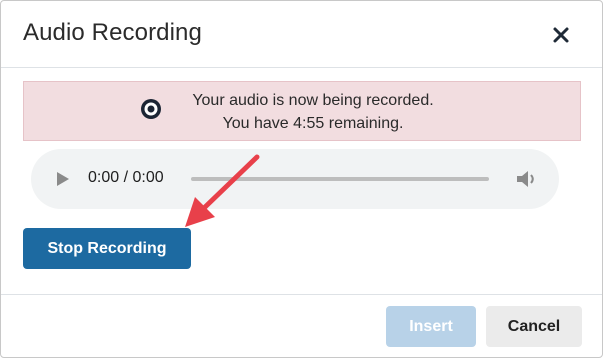 This screenshot has height=358, width=603. Describe the element at coordinates (63, 179) in the screenshot. I see `play-icon` at that location.